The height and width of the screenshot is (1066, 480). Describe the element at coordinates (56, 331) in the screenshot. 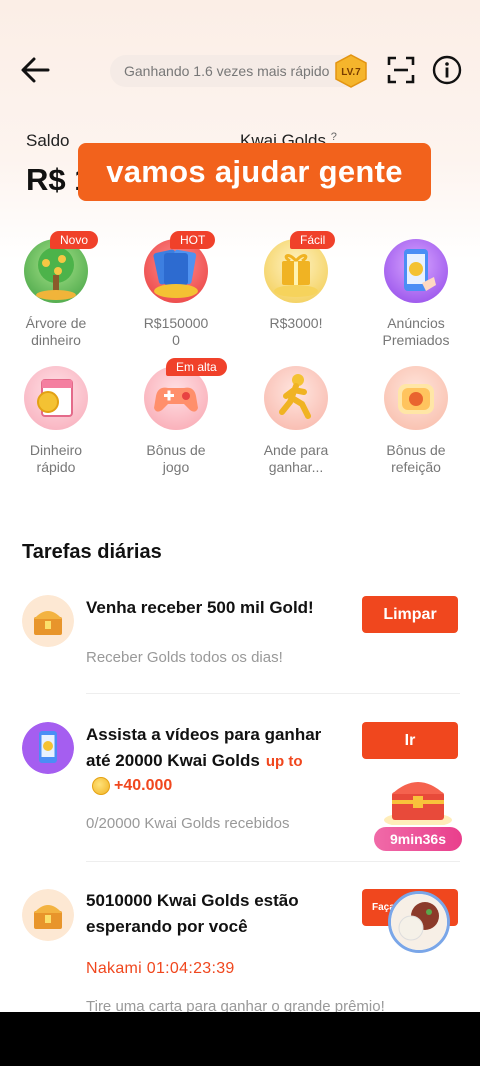

I see `feature-label: Árvore de dinheiro` at that location.